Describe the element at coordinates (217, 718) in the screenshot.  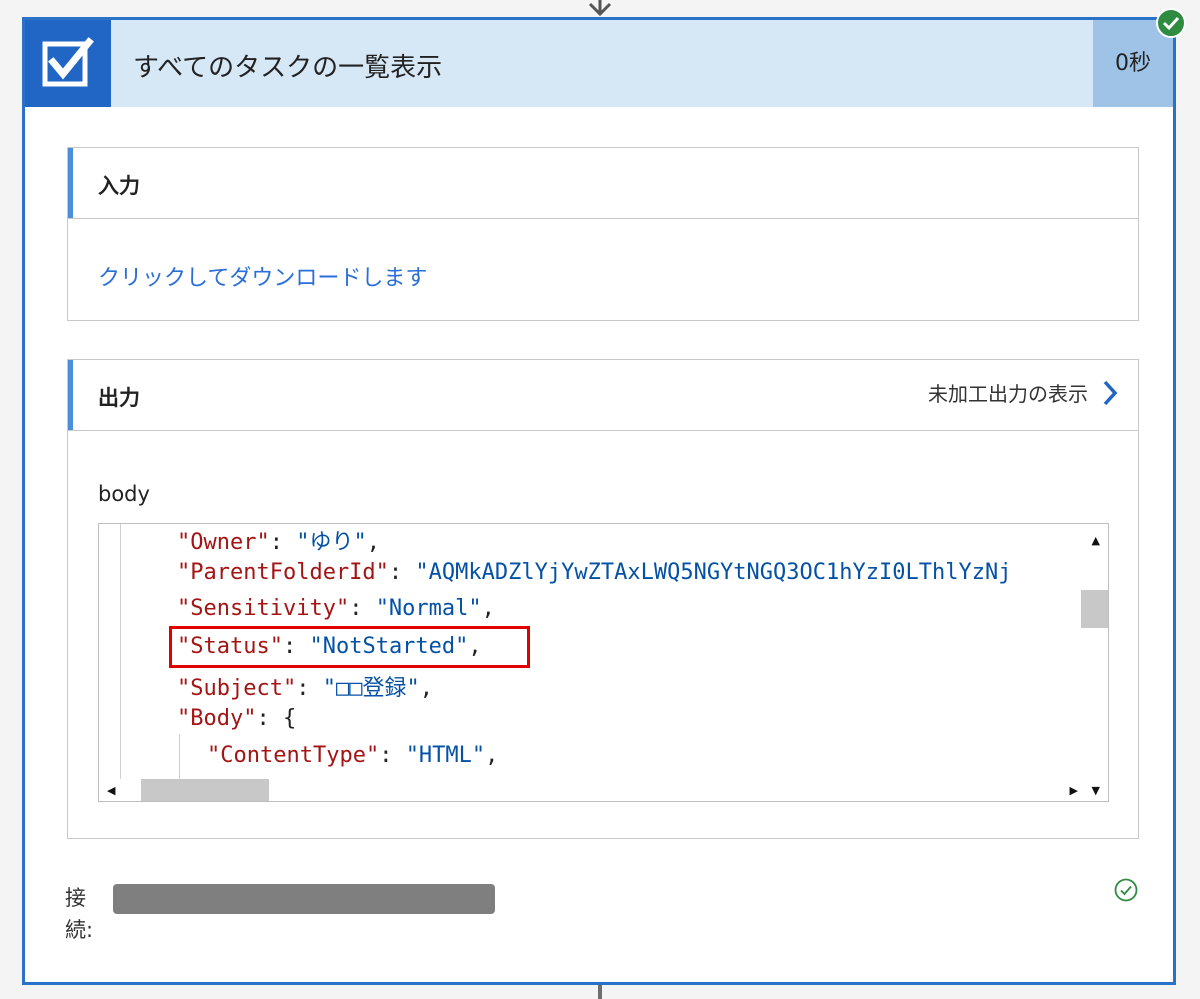
I see `json-key: "Body"` at that location.